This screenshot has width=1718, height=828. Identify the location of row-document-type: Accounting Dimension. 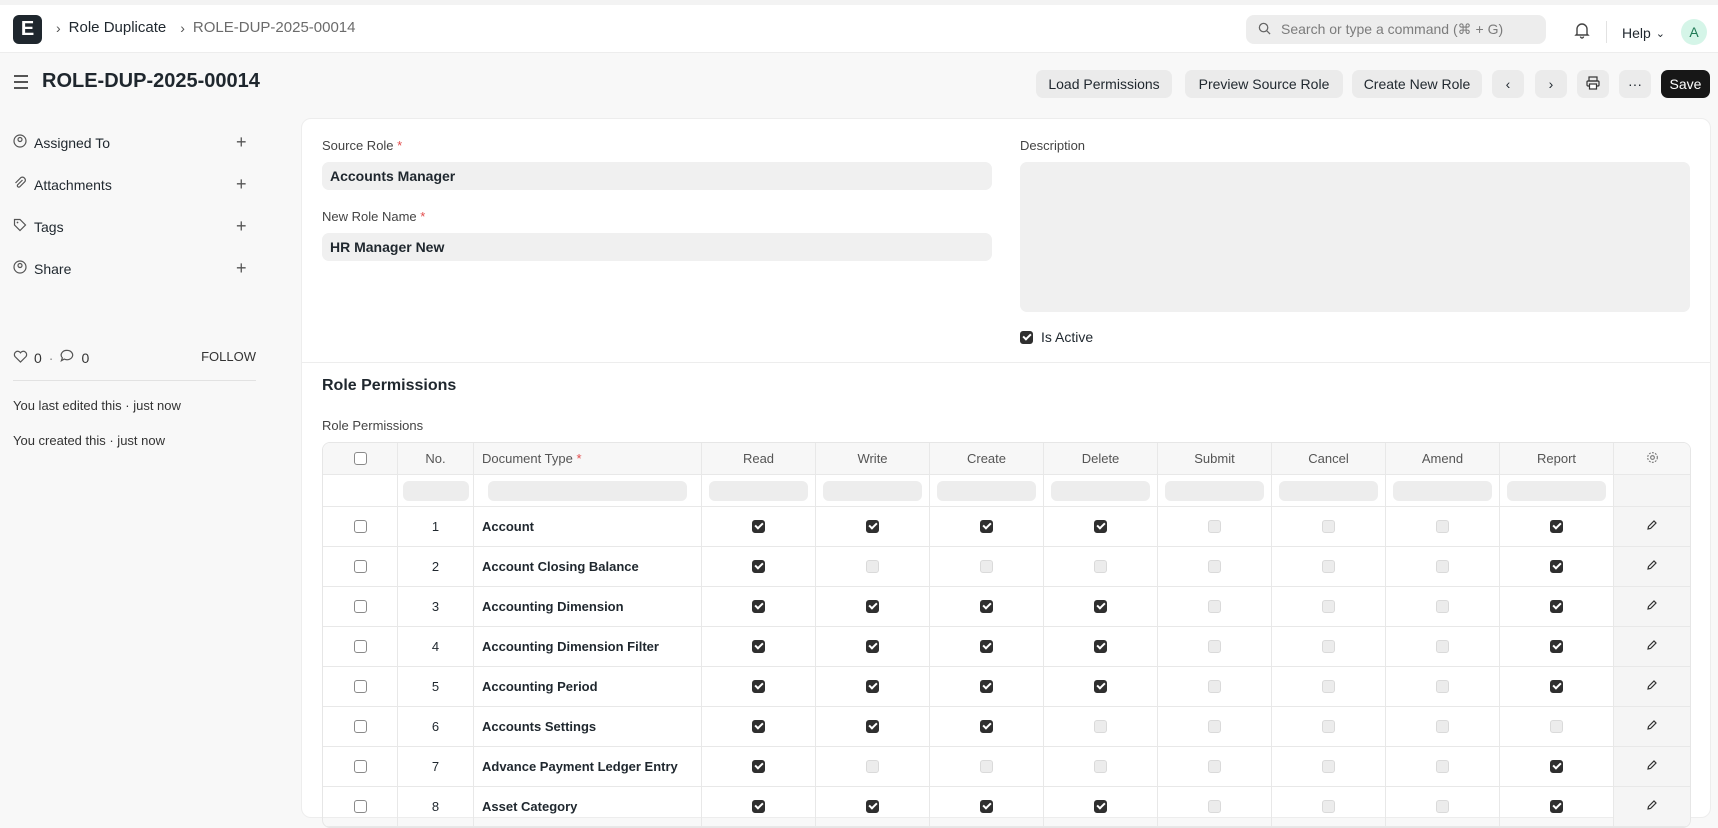
(588, 606).